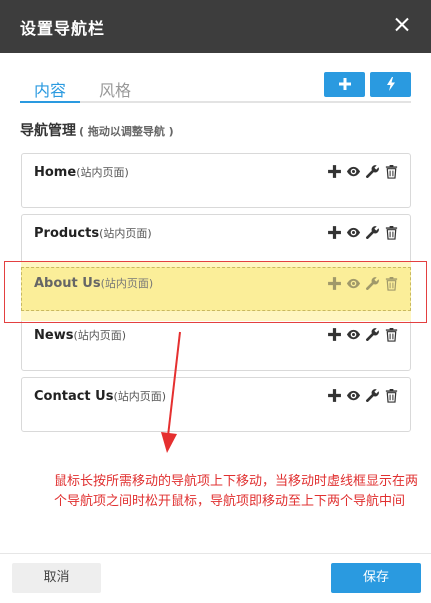  Describe the element at coordinates (216, 180) in the screenshot. I see `nav-item-home: Home(站内页面)` at that location.